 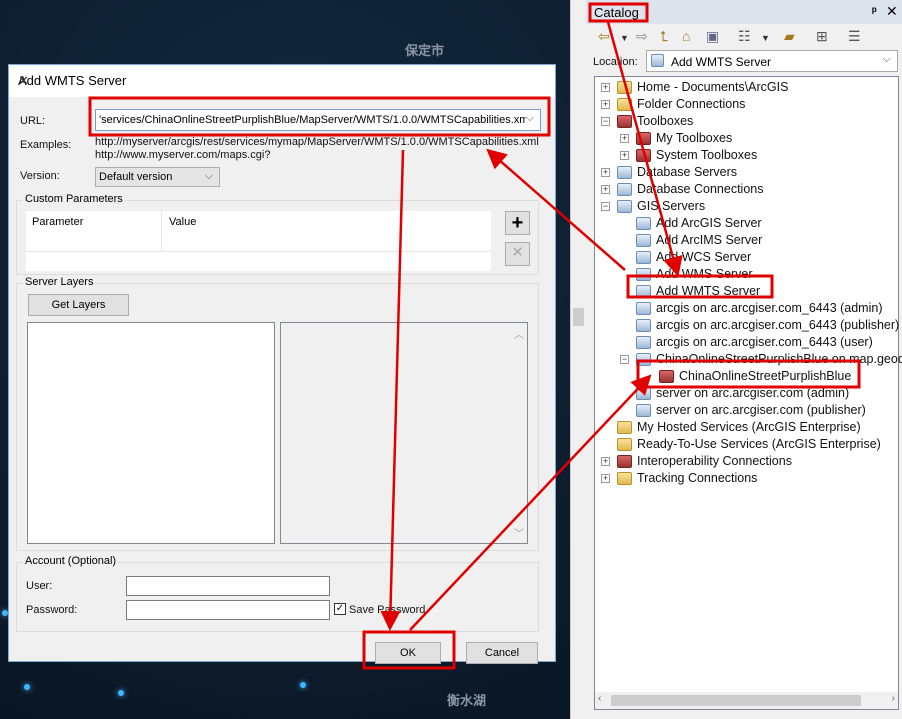 I want to click on account-group: Account (Optional), so click(x=277, y=593).